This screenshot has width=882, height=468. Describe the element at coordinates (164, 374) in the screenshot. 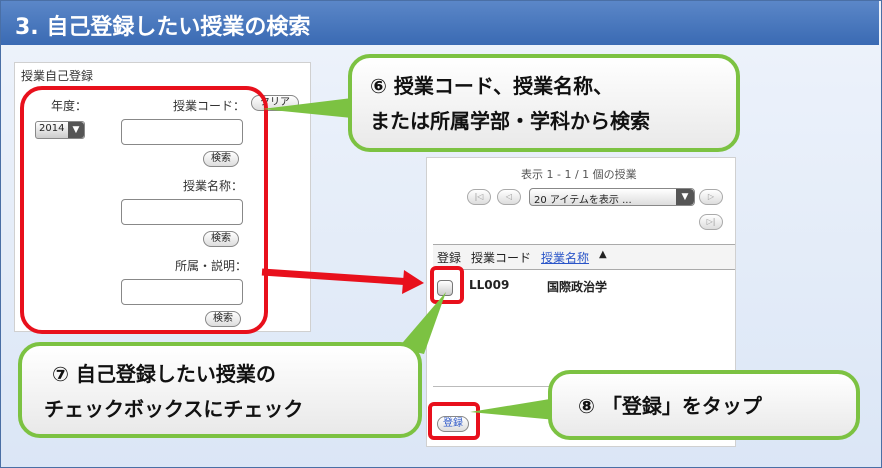

I see `callout-7-line-1: ⑦ 自己登録したい授業の` at that location.